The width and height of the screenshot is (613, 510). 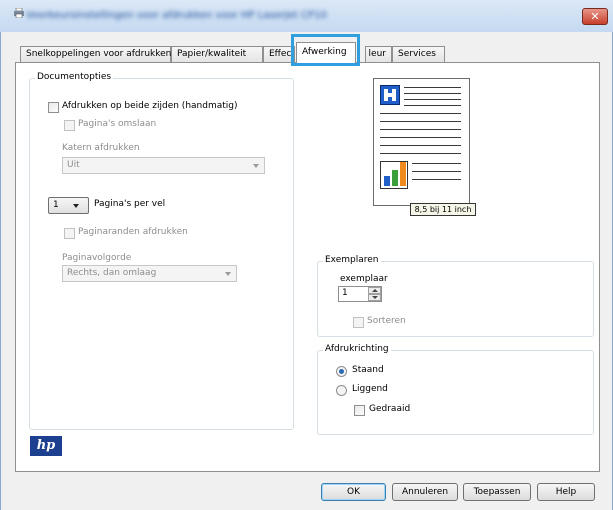 I want to click on printer-icon, so click(x=19, y=13).